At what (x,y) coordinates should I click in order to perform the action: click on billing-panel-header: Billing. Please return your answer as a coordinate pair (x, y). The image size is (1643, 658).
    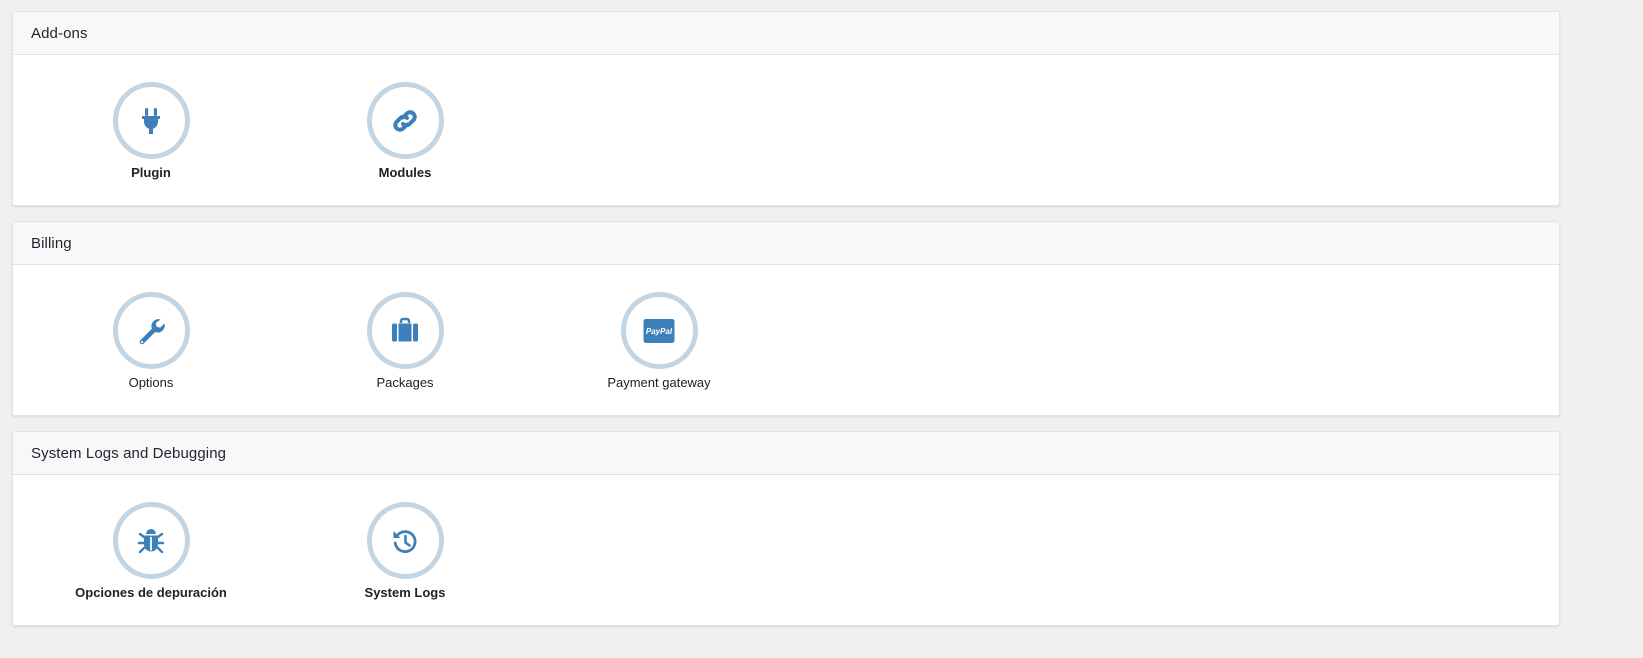
    Looking at the image, I should click on (786, 243).